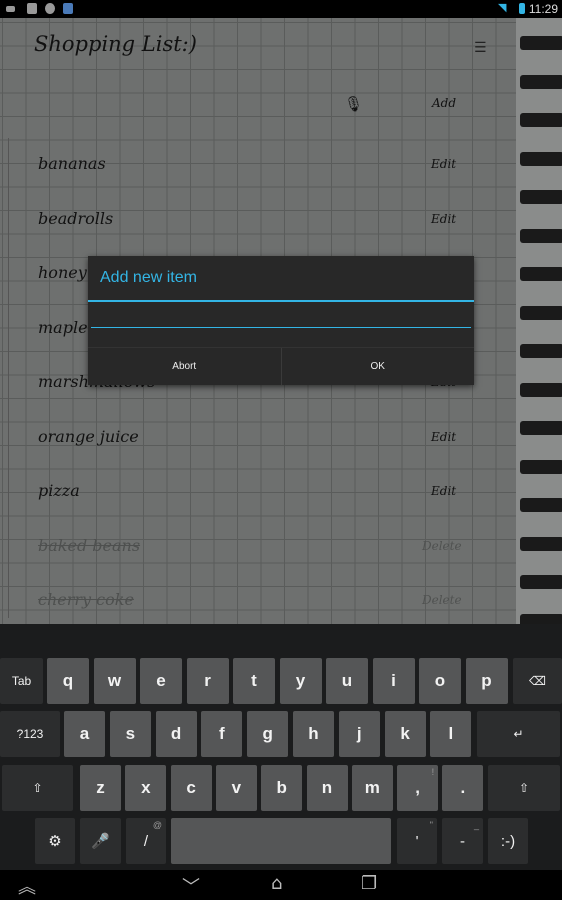 The image size is (562, 900). Describe the element at coordinates (72, 163) in the screenshot. I see `list-item: bananas` at that location.